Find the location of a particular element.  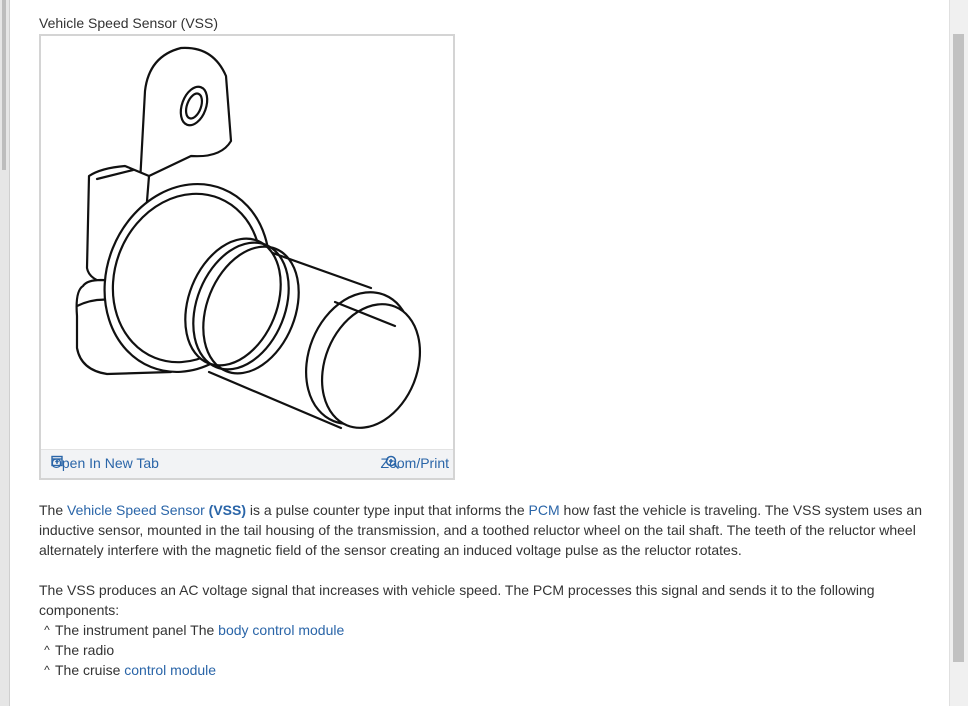

vertical-scrollbar is located at coordinates (958, 353).